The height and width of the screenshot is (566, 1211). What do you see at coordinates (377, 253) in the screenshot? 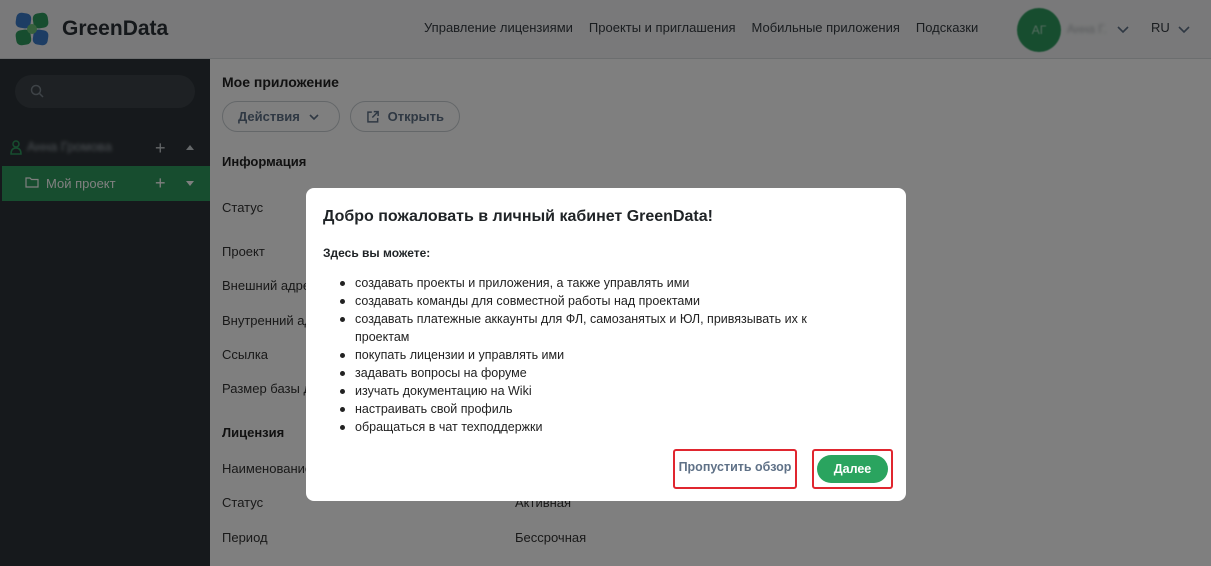
I see `modal-subtitle: Здесь вы можете:` at bounding box center [377, 253].